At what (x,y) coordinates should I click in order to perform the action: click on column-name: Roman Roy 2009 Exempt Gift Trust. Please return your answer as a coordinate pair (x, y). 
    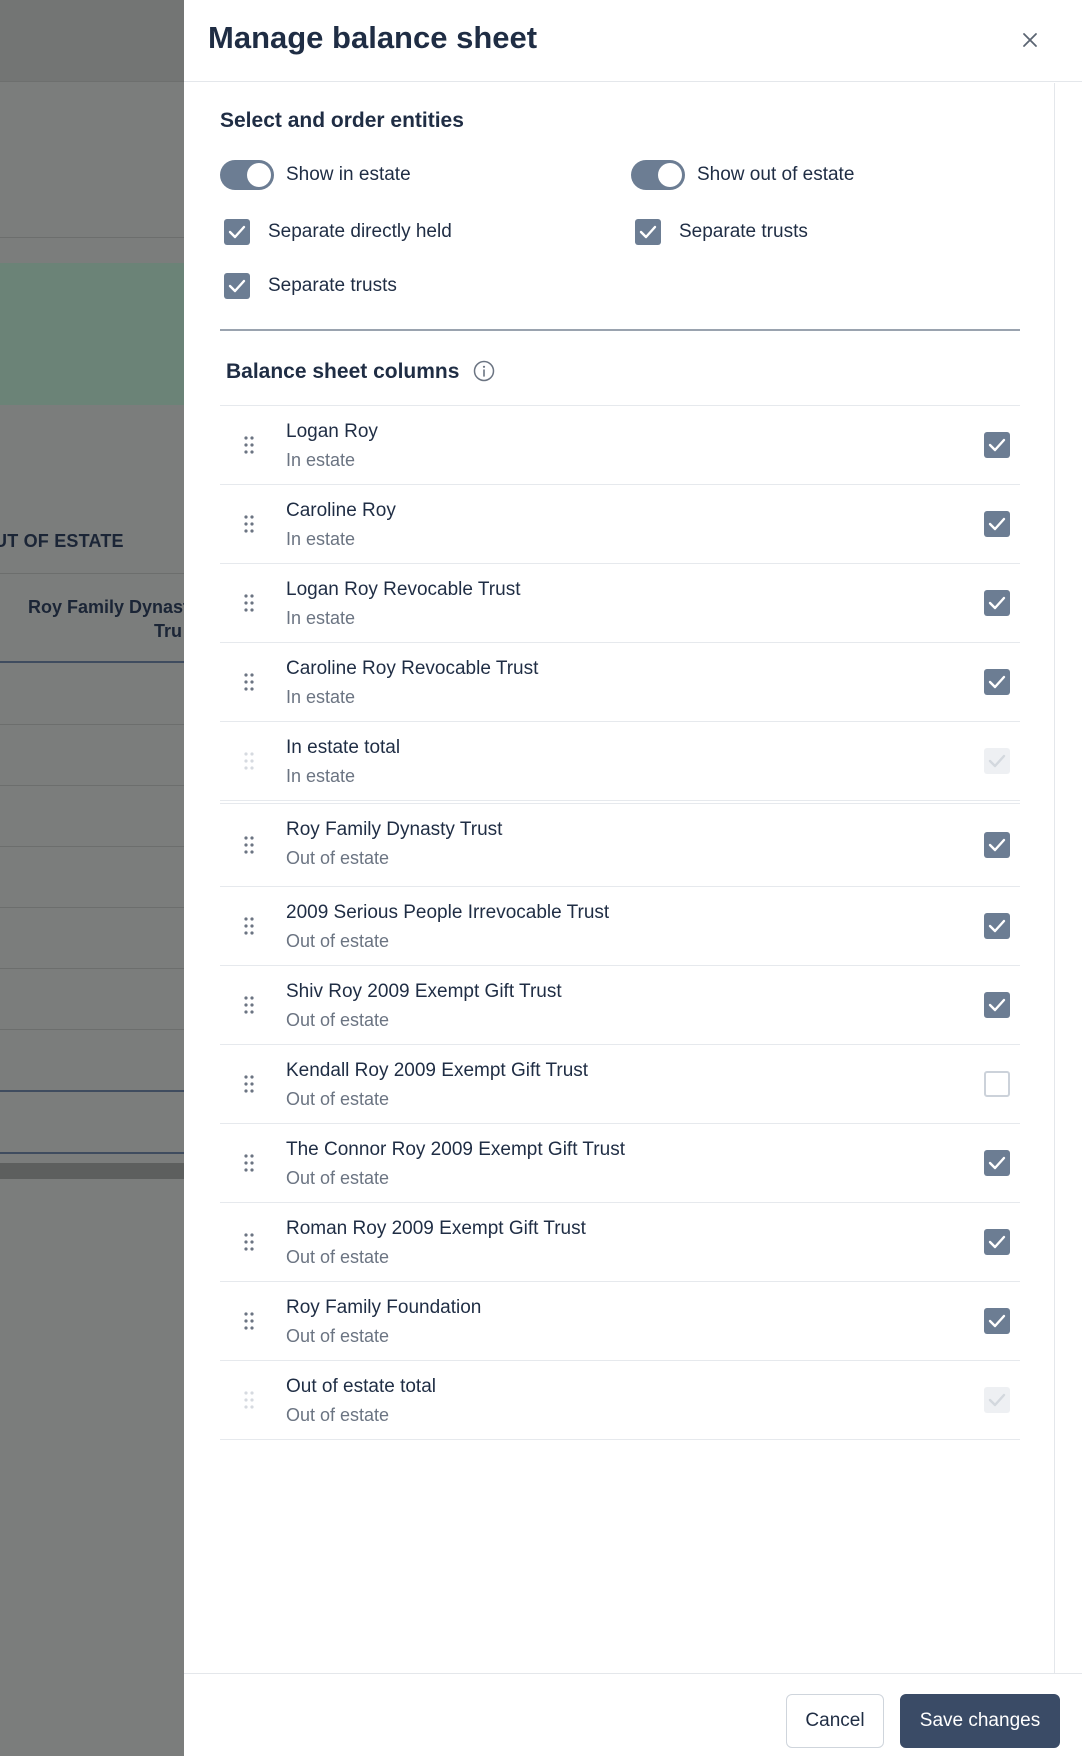
    Looking at the image, I should click on (436, 1228).